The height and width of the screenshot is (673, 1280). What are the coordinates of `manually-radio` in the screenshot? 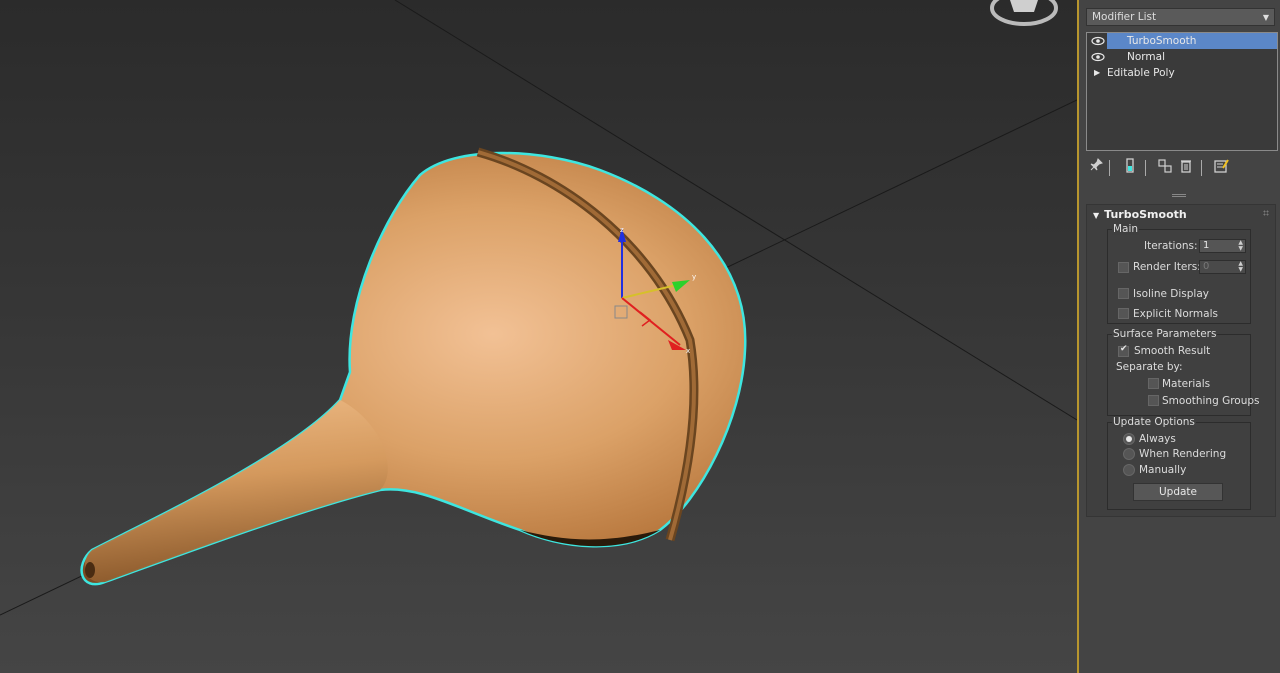 It's located at (1129, 470).